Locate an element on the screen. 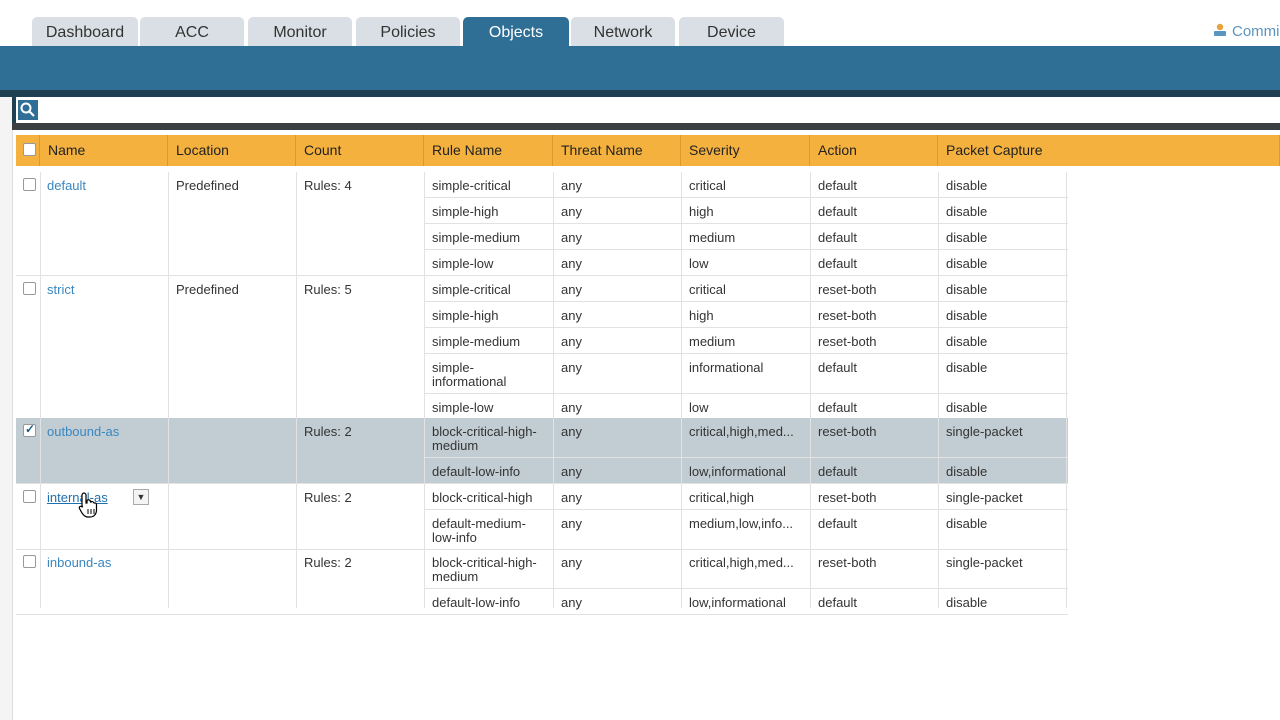  tab-monitor: Monitor is located at coordinates (300, 31).